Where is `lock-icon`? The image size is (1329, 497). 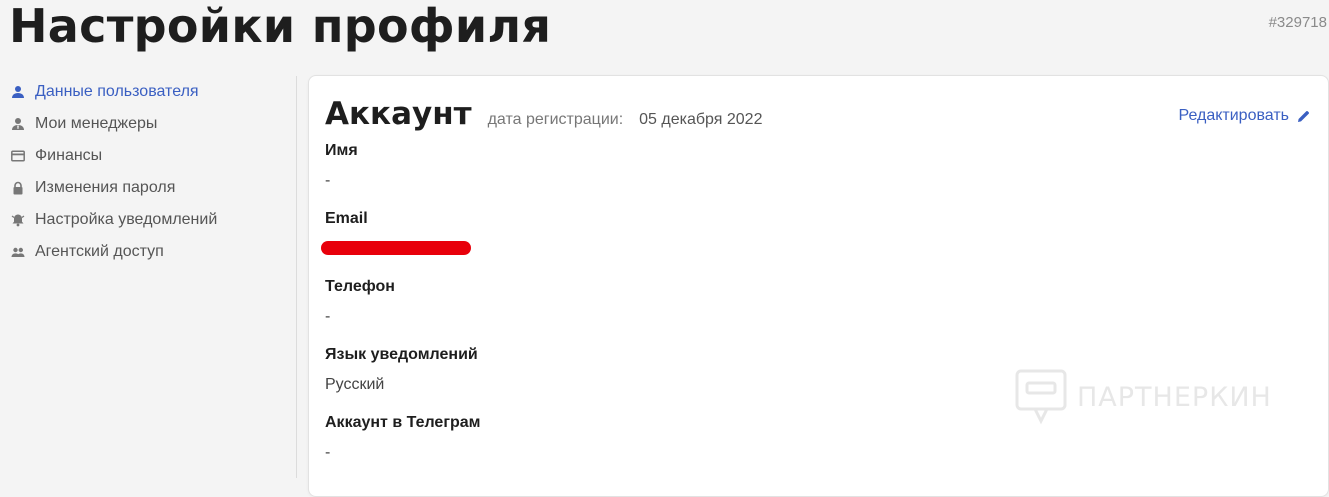 lock-icon is located at coordinates (18, 188).